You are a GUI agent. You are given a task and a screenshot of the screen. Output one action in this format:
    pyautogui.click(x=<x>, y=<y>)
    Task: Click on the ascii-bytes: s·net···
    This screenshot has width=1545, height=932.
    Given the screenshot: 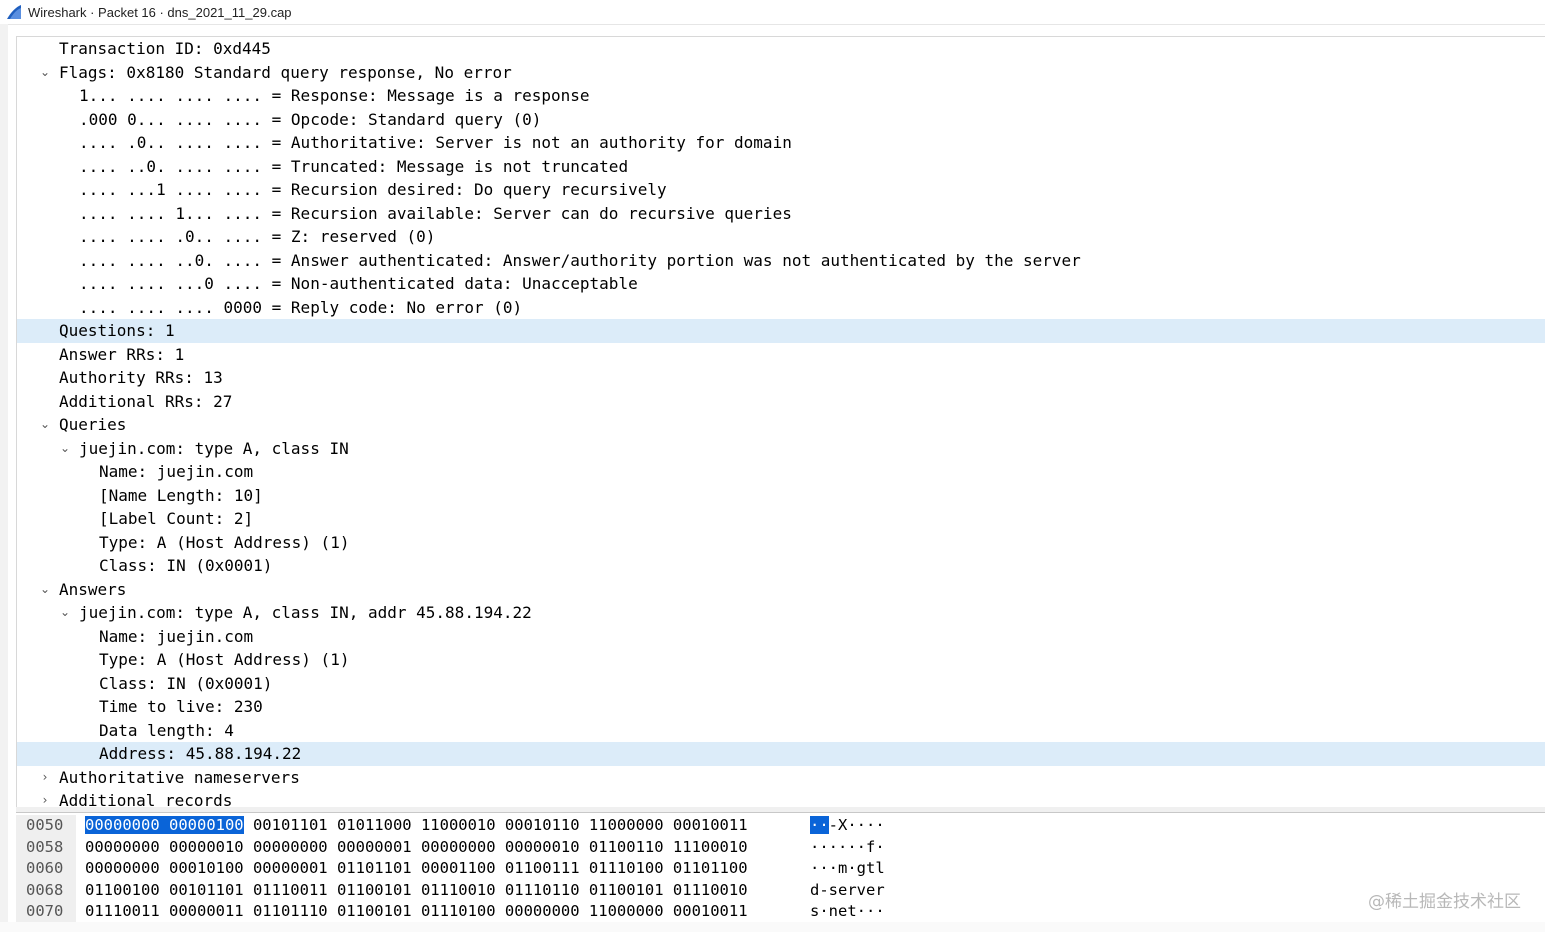 What is the action you would take?
    pyautogui.click(x=847, y=912)
    